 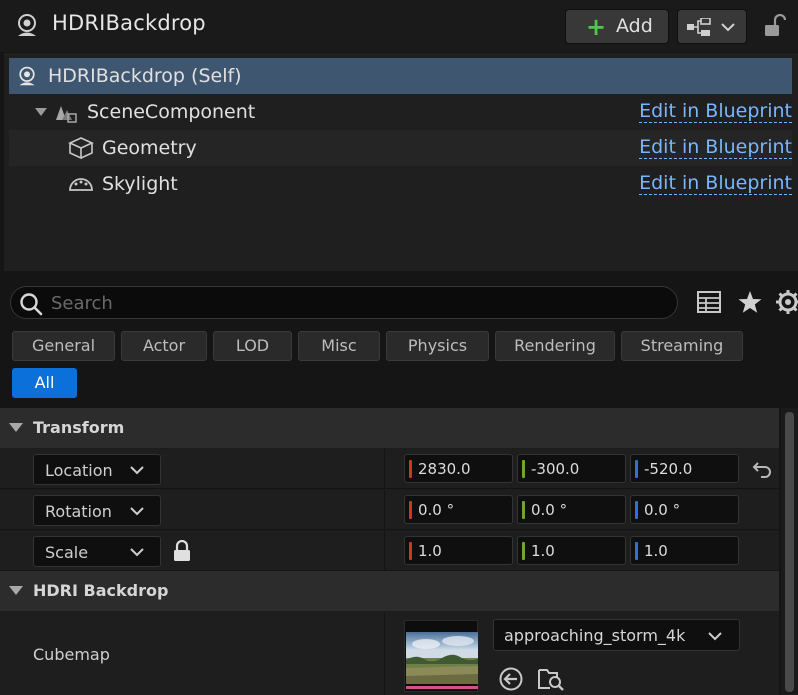 I want to click on search-icon, so click(x=31, y=304).